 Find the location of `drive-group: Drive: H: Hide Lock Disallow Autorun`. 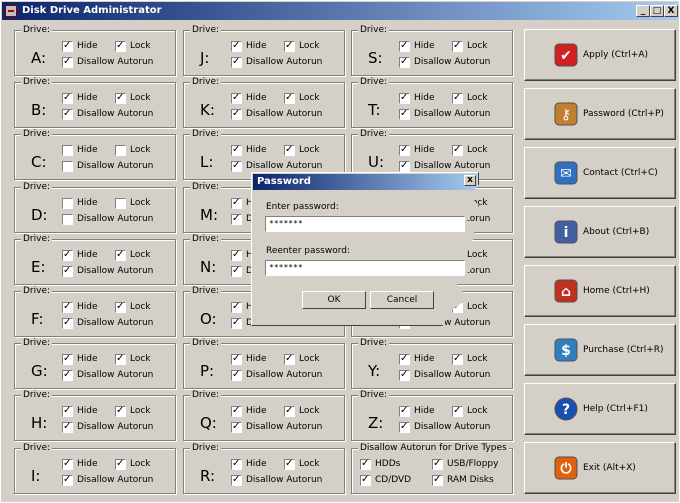

drive-group: Drive: H: Hide Lock Disallow Autorun is located at coordinates (95, 415).